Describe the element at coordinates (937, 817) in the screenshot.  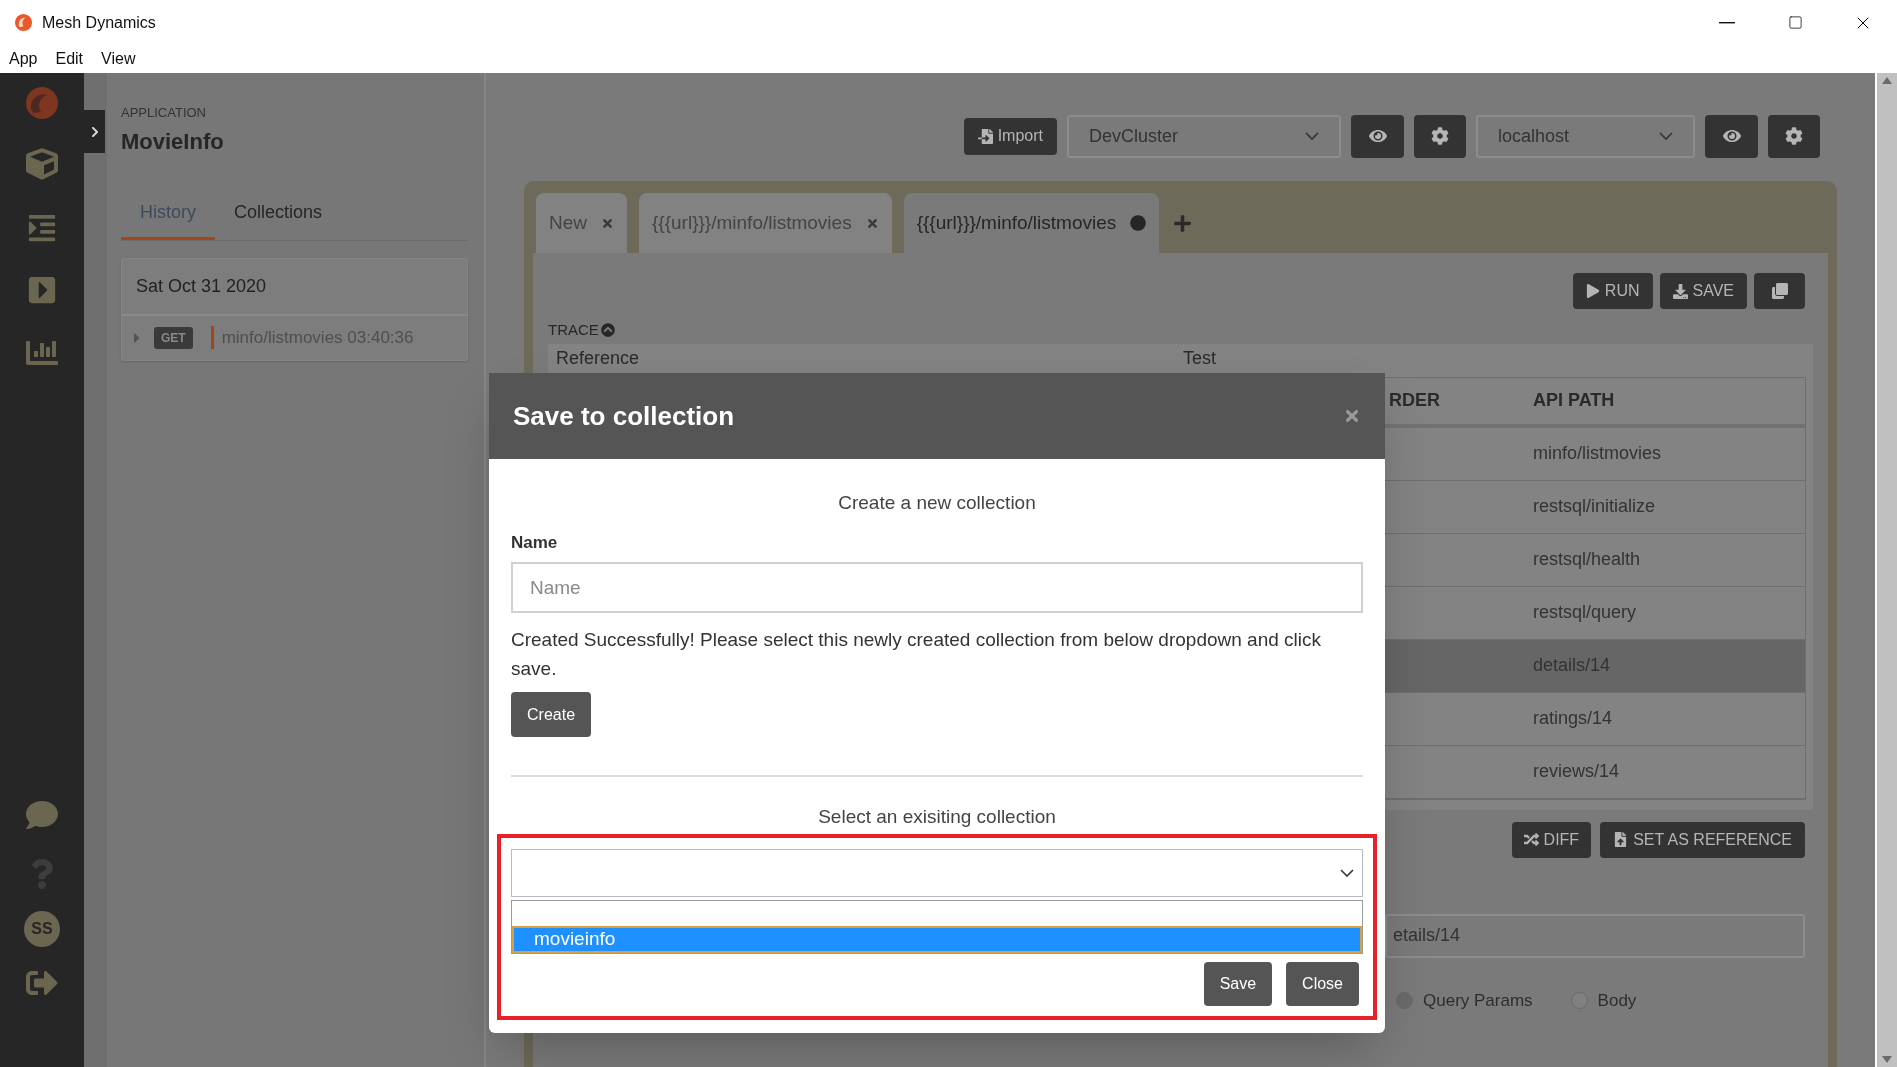
I see `section-heading: Select an exisiting collection` at that location.